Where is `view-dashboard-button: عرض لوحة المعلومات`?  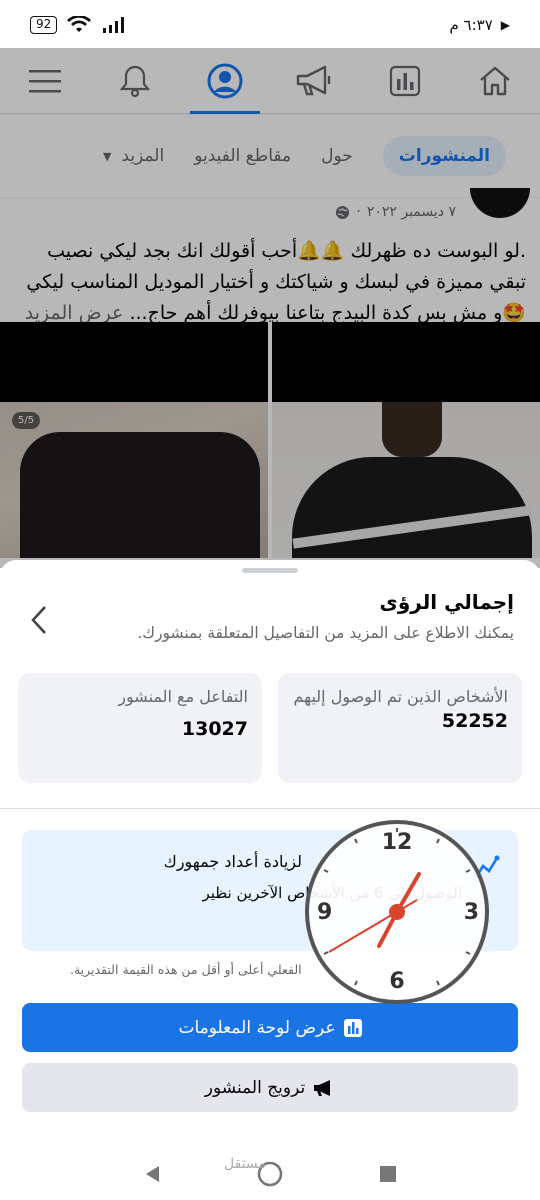
view-dashboard-button: عرض لوحة المعلومات is located at coordinates (270, 1027).